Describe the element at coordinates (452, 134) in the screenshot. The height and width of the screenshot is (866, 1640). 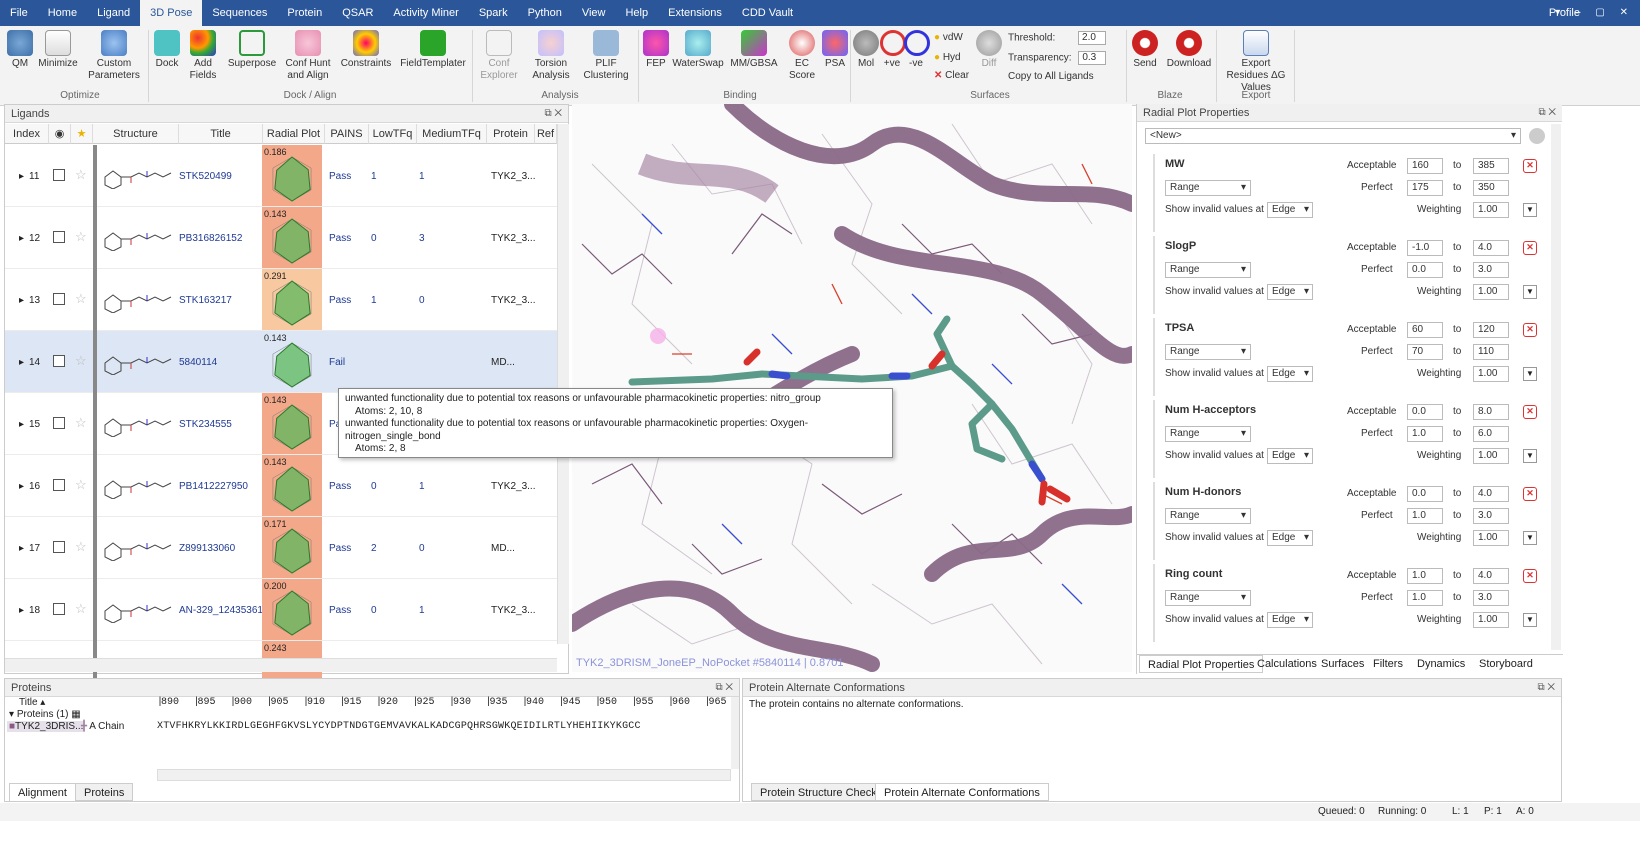
I see `col-mediumtfq: MediumTFq` at that location.